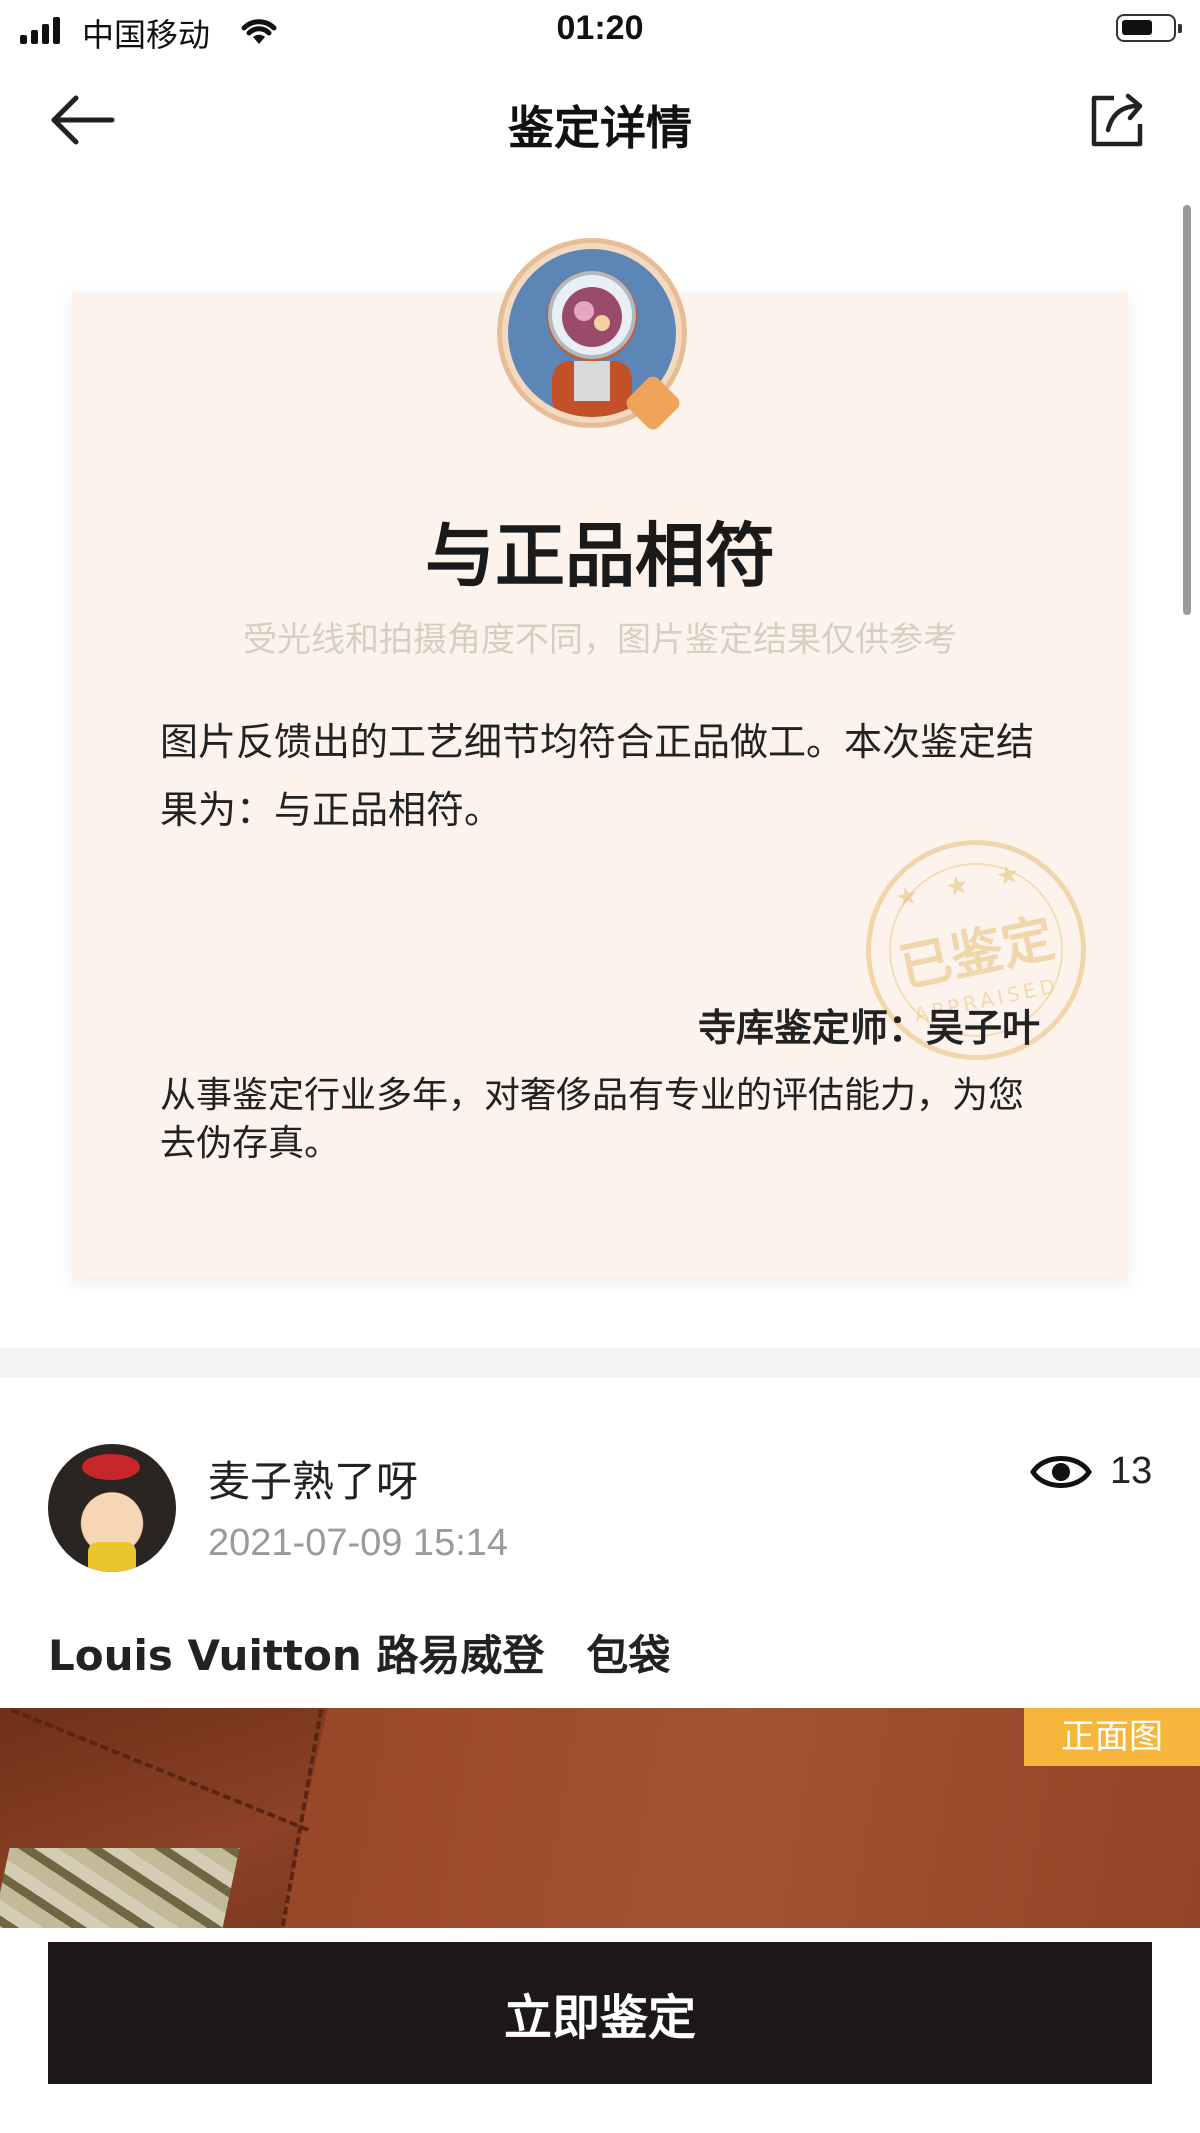  Describe the element at coordinates (868, 1028) in the screenshot. I see `appraiser-name: 寺库鉴定师：吴子叶` at that location.